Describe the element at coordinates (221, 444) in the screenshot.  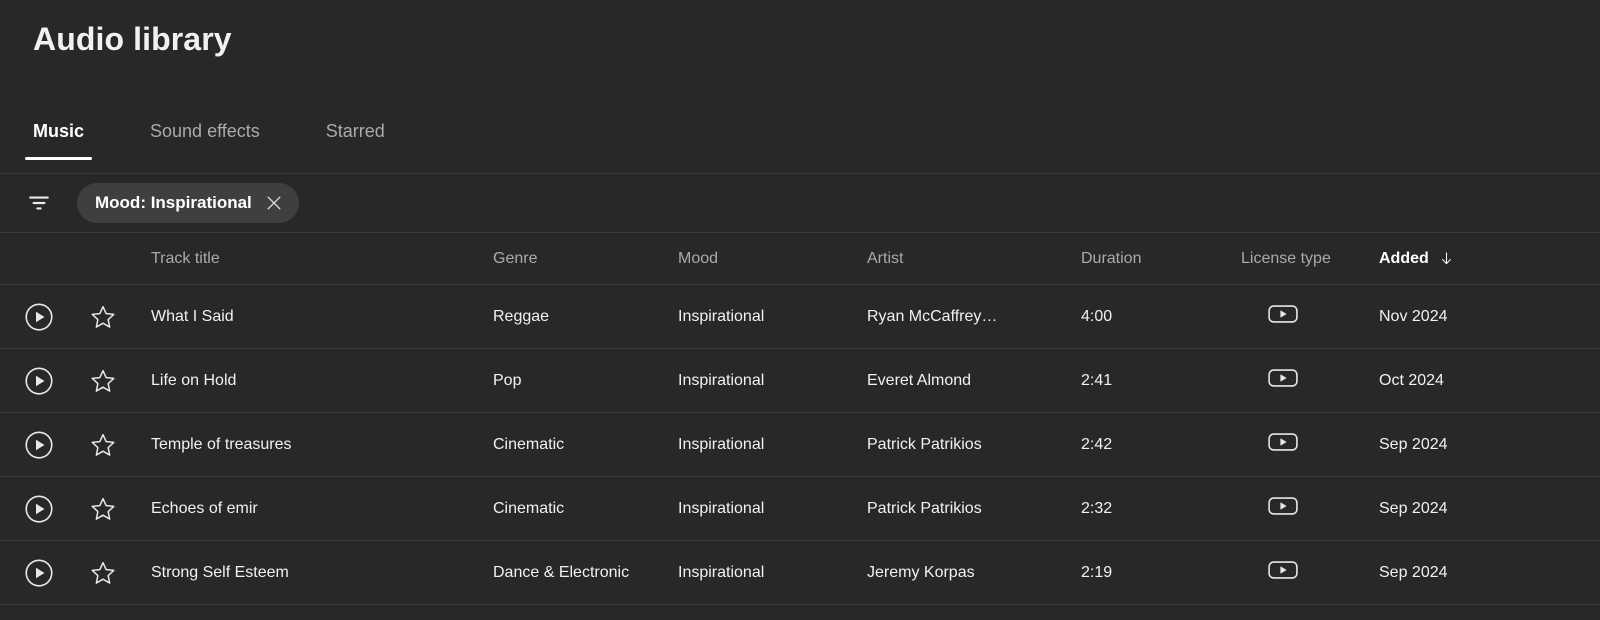
I see `cell-track-title: Temple of treasures` at that location.